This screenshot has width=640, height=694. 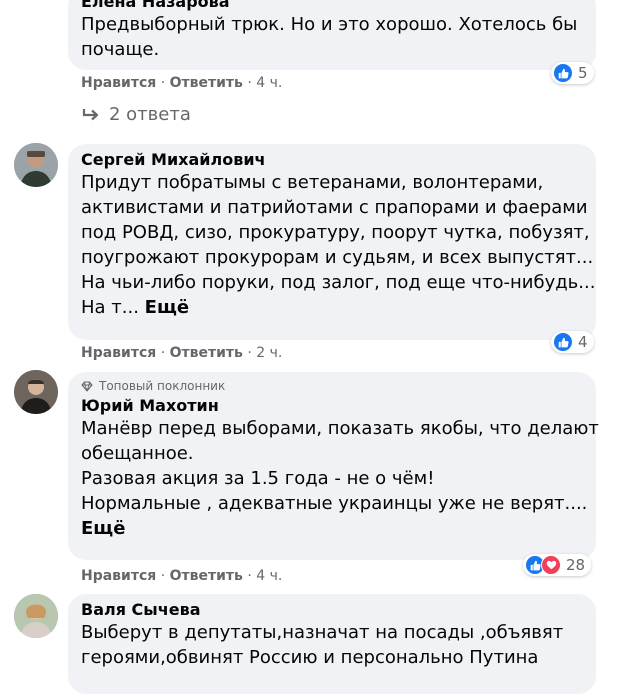 What do you see at coordinates (137, 453) in the screenshot?
I see `comment-line: обещанное.` at bounding box center [137, 453].